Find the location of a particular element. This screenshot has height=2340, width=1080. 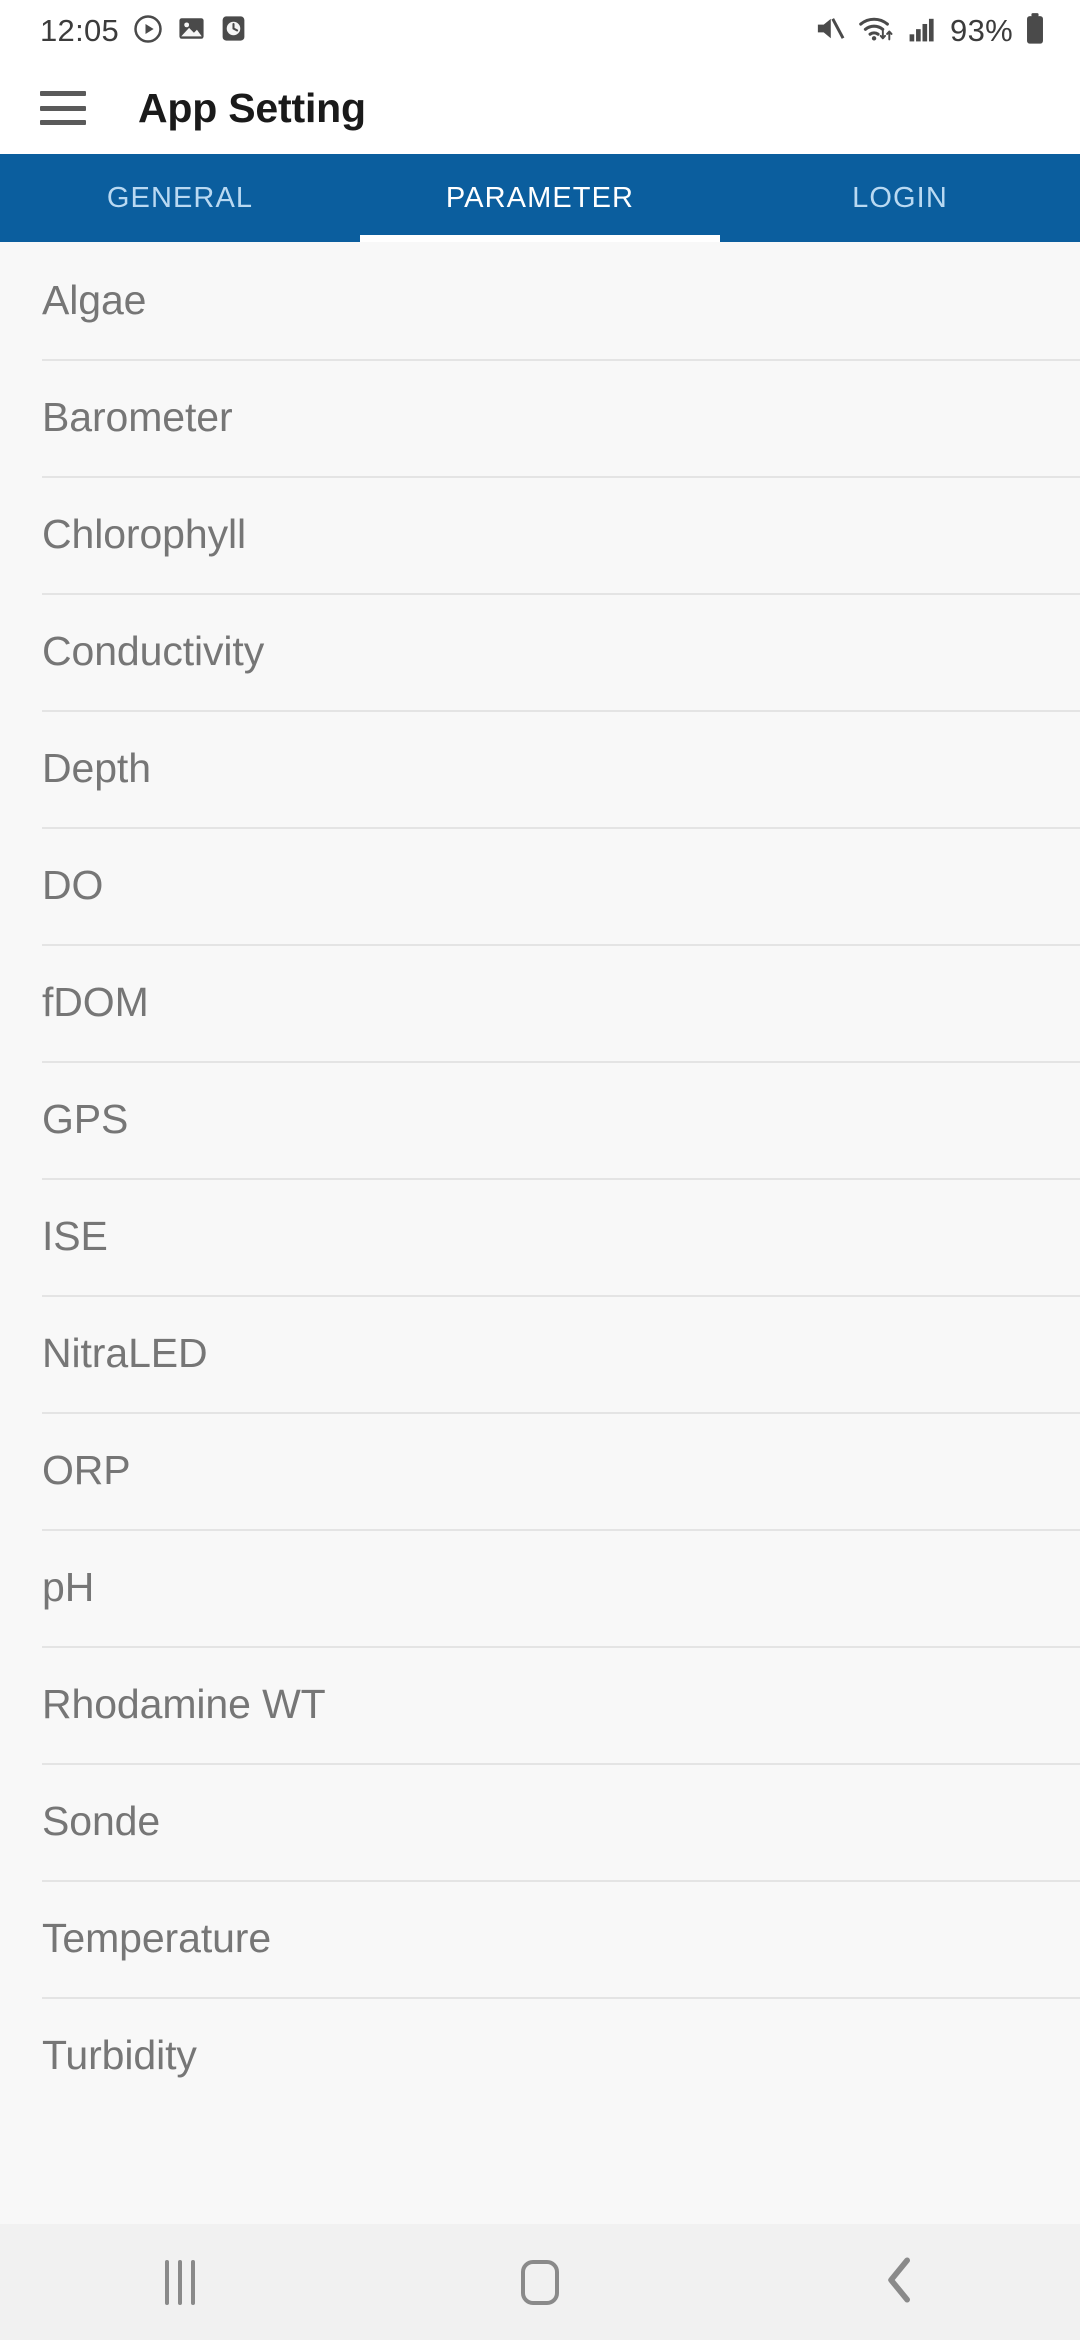

status-bar-left: 12:05 is located at coordinates (143, 31).